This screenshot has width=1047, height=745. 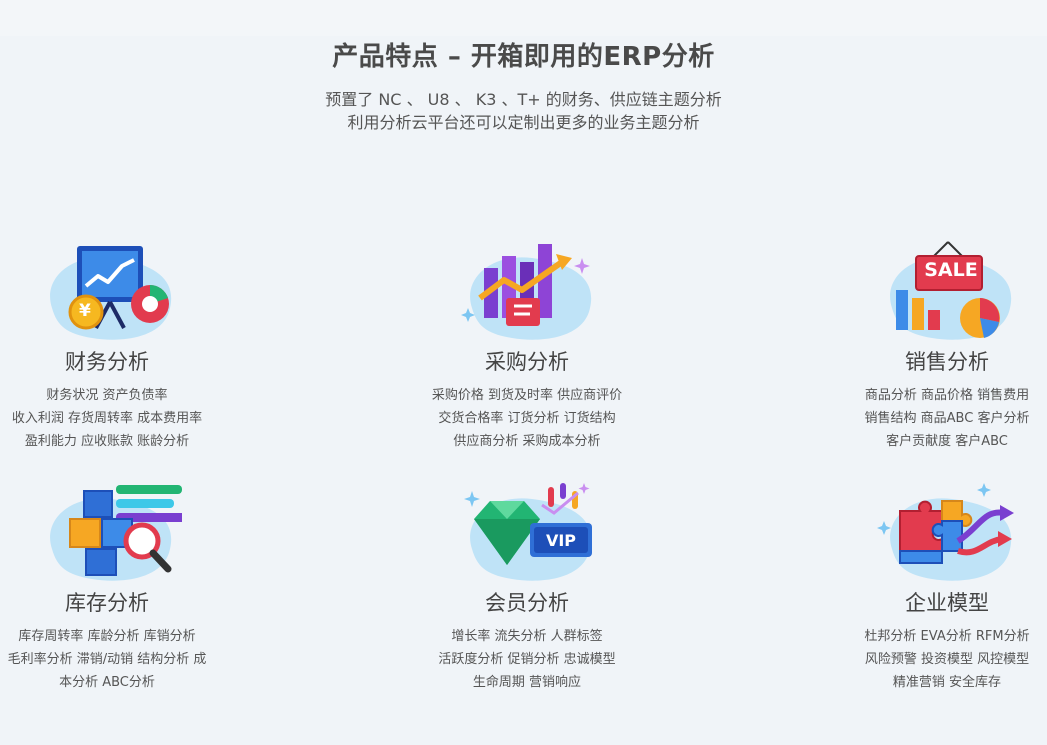 What do you see at coordinates (947, 395) in the screenshot?
I see `card-line: 商品分析 商品价格 销售费用` at bounding box center [947, 395].